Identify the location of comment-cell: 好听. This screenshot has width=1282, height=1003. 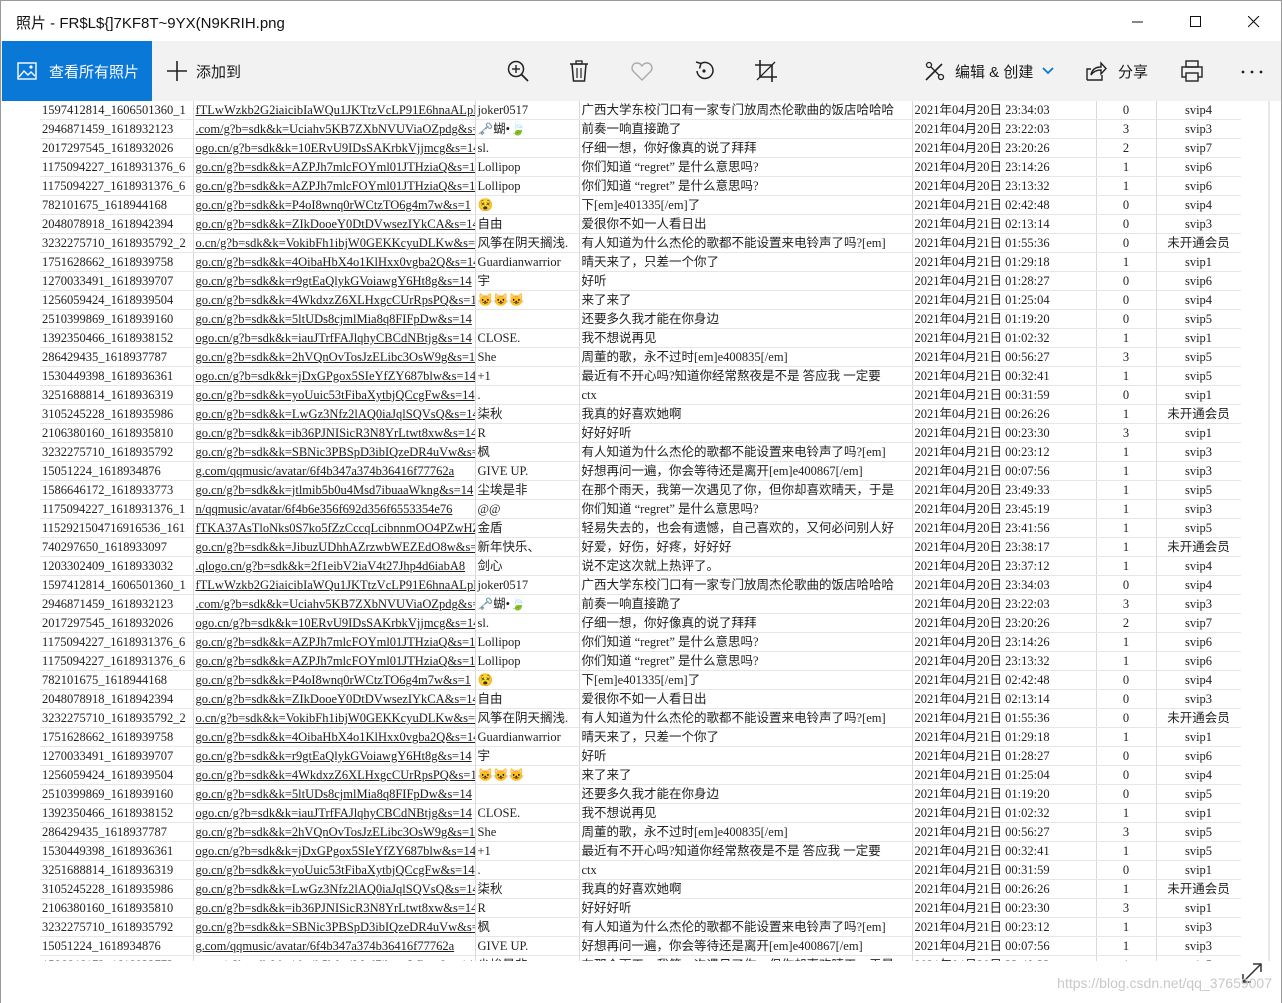
(746, 756).